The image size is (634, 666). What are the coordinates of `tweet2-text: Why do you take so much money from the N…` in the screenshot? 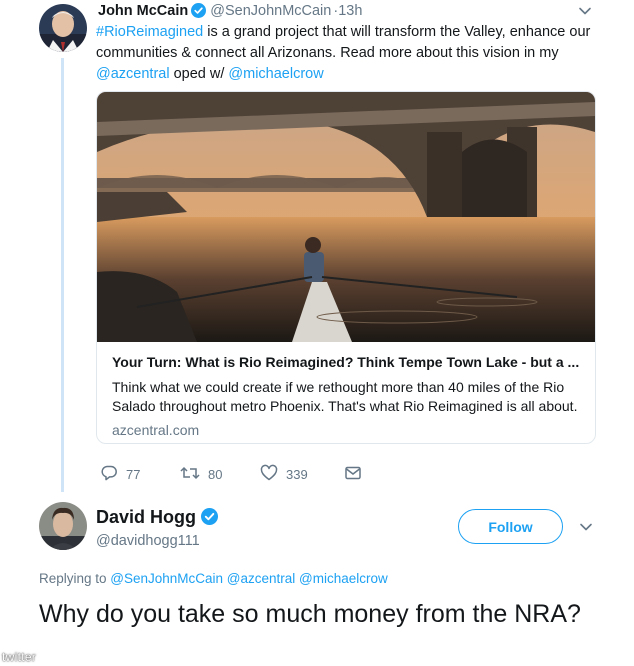 It's located at (310, 614).